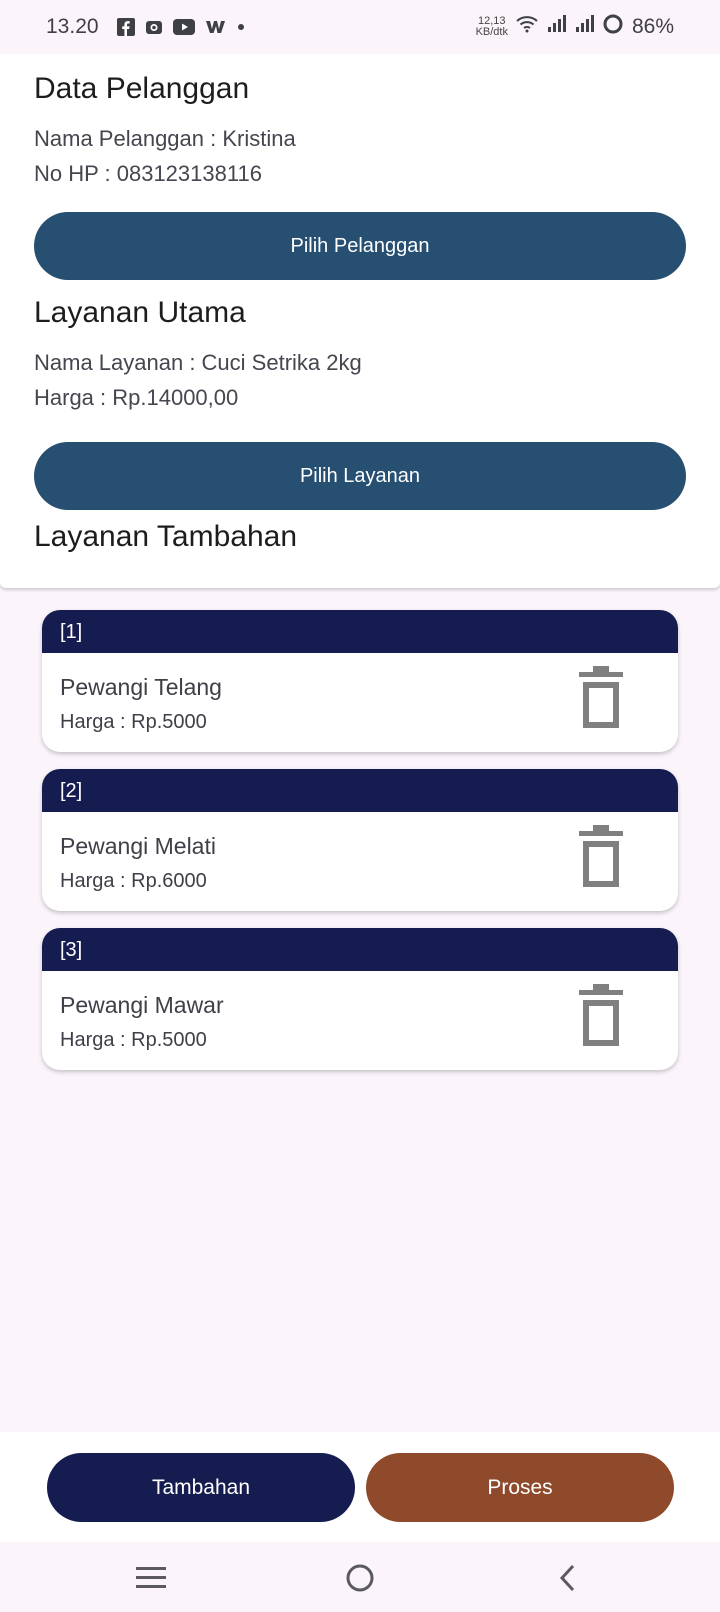 The height and width of the screenshot is (1612, 720). I want to click on main-service-price: Harga : Rp.14000,00, so click(136, 397).